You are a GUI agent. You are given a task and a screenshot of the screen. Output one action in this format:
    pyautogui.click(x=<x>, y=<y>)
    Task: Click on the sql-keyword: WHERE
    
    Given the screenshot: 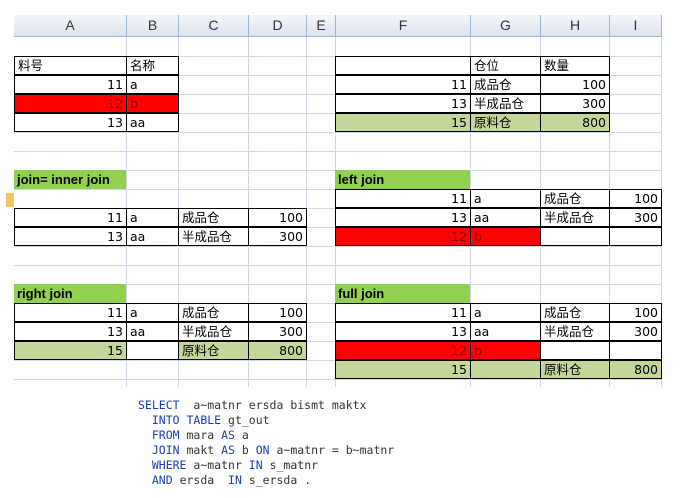 What is the action you would take?
    pyautogui.click(x=169, y=465)
    